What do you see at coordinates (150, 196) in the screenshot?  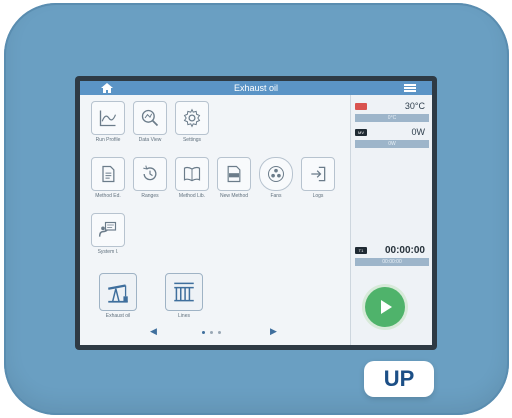 I see `tile-label: Ranges` at bounding box center [150, 196].